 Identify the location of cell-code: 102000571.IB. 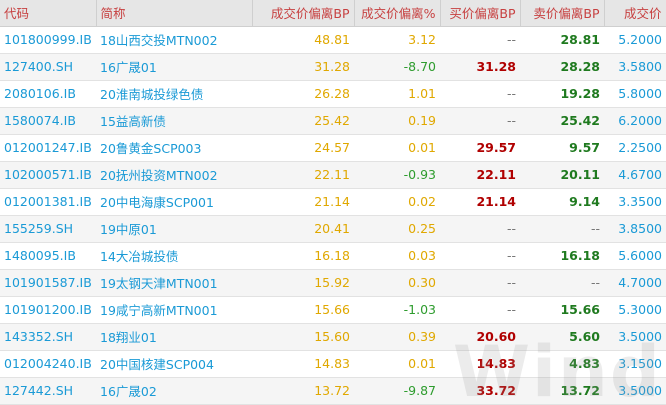
(48, 174).